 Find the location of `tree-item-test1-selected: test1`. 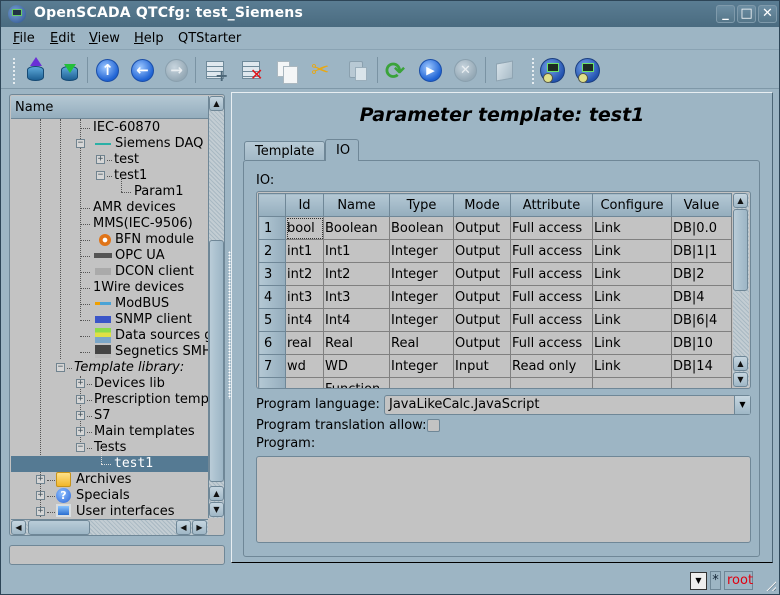

tree-item-test1-selected: test1 is located at coordinates (109, 460).